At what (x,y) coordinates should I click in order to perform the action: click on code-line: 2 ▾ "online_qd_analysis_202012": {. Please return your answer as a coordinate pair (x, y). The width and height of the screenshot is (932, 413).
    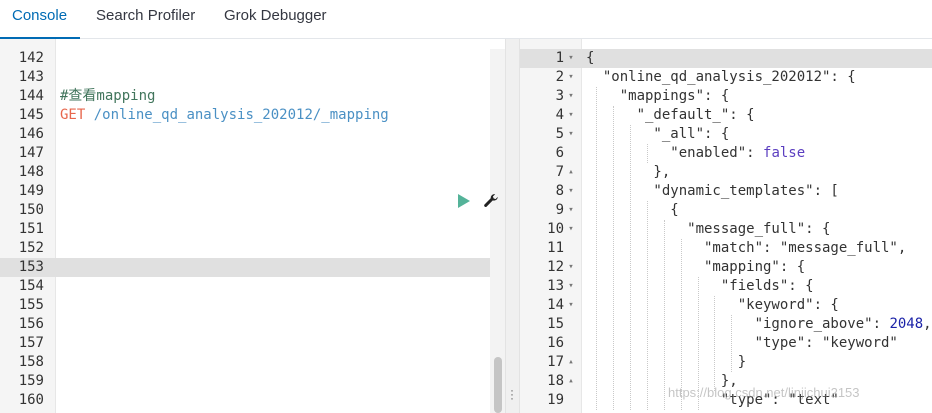
    Looking at the image, I should click on (726, 77).